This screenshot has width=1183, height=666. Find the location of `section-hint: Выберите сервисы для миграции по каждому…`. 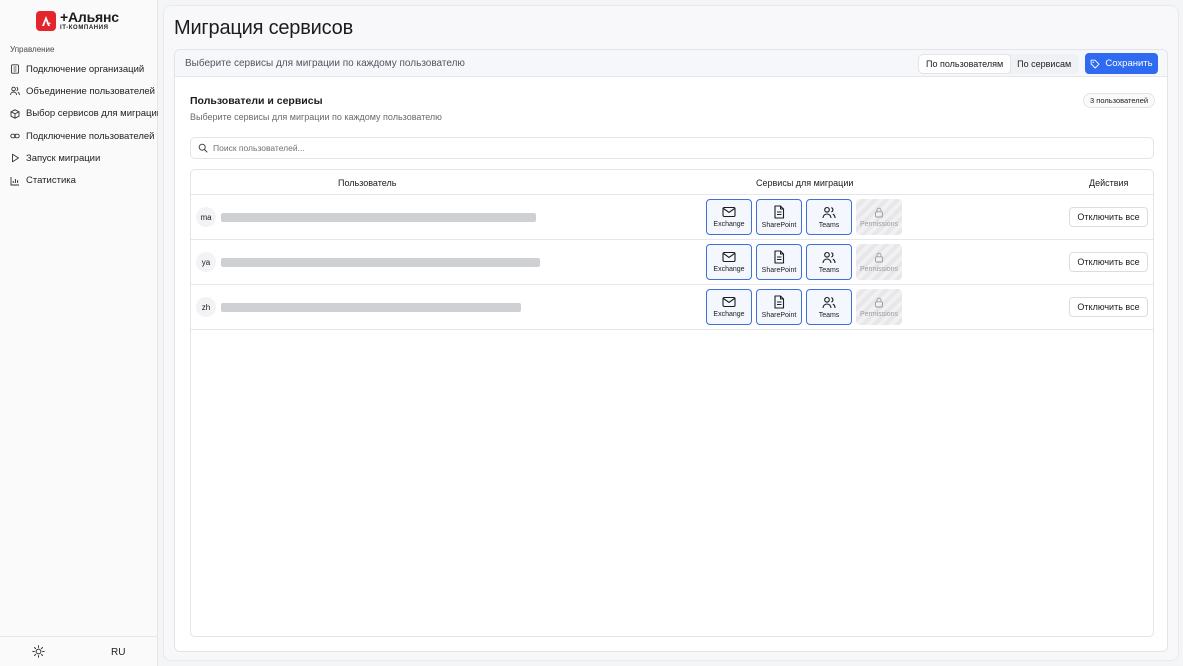

section-hint: Выберите сервисы для миграции по каждому… is located at coordinates (316, 117).